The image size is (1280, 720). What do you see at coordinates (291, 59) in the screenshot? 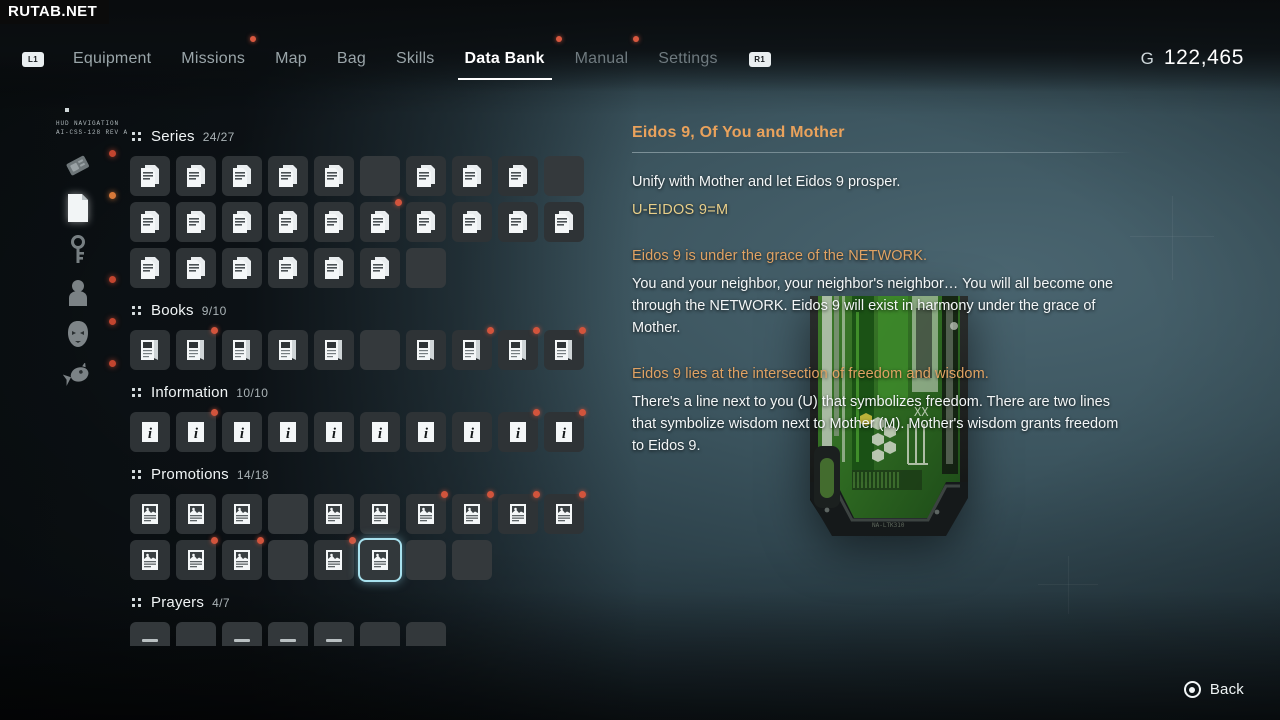
I see `nav-tab-map: Map` at bounding box center [291, 59].